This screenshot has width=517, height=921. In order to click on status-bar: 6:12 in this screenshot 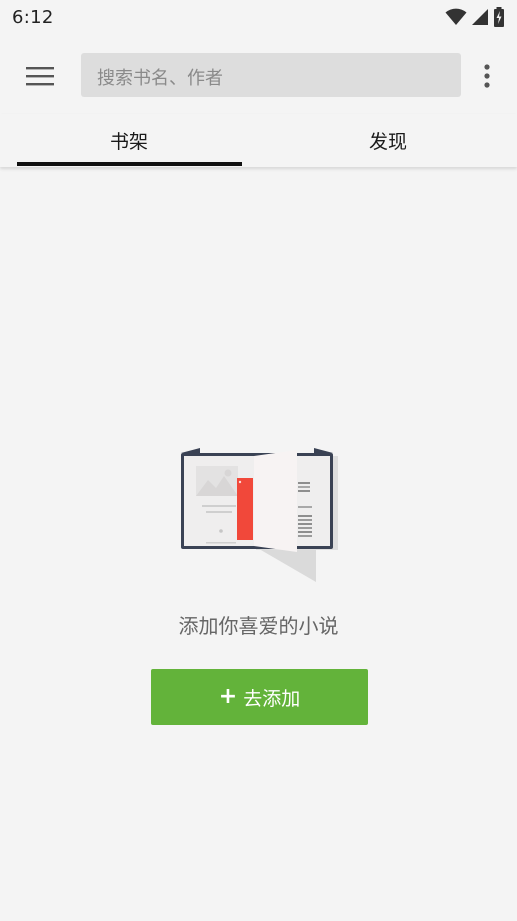, I will do `click(258, 18)`.